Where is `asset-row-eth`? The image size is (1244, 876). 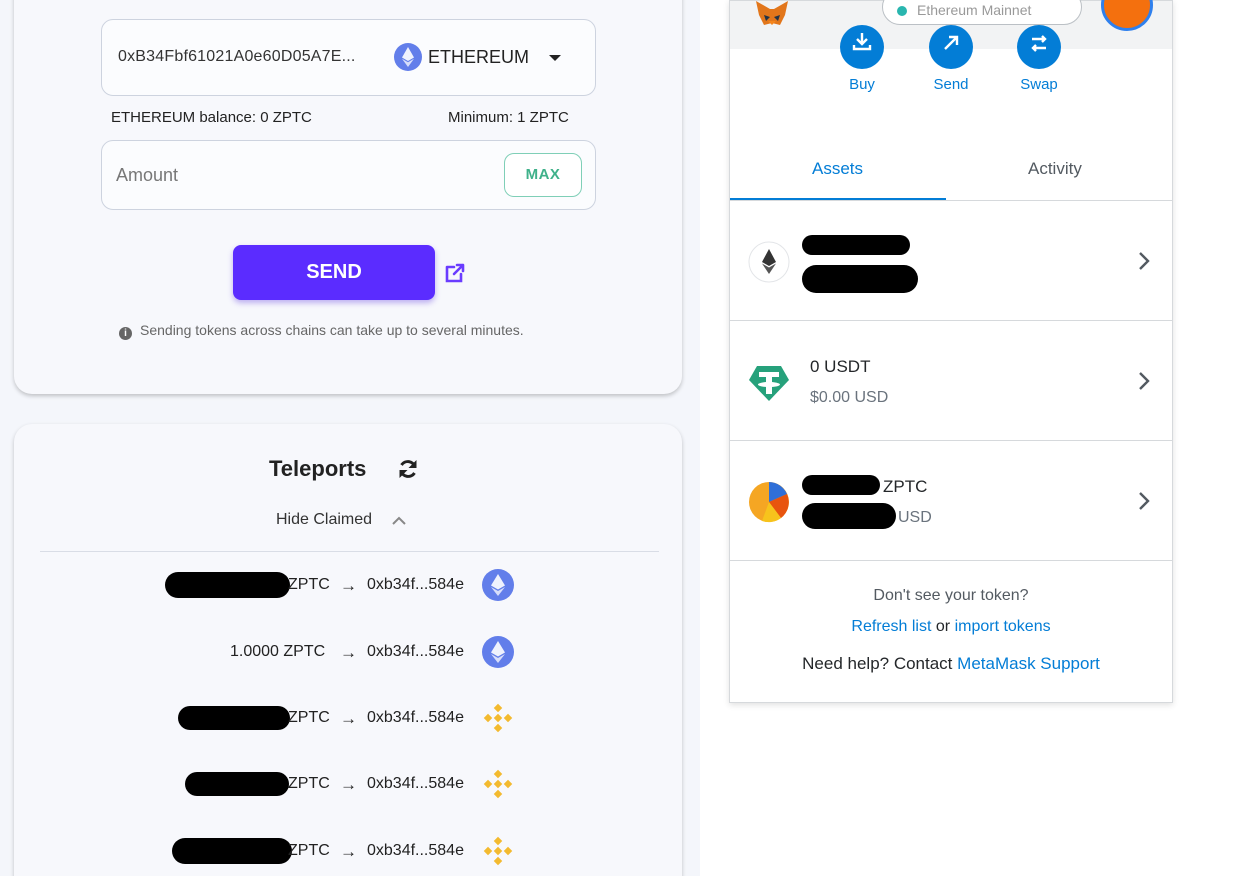
asset-row-eth is located at coordinates (951, 261).